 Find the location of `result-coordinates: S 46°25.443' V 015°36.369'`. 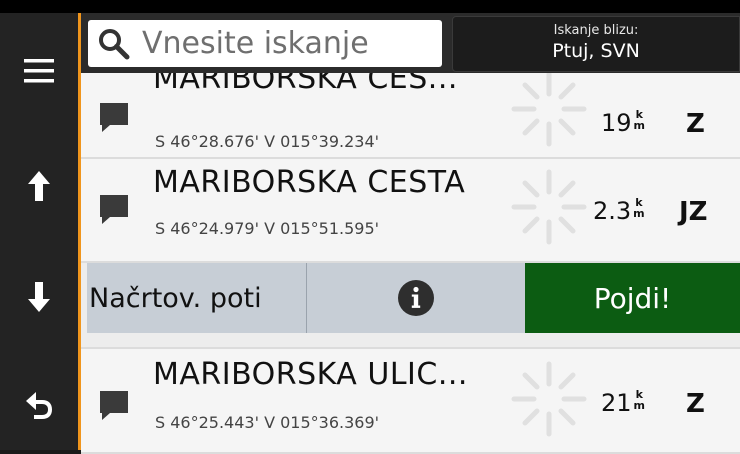

result-coordinates: S 46°25.443' V 015°36.369' is located at coordinates (267, 422).